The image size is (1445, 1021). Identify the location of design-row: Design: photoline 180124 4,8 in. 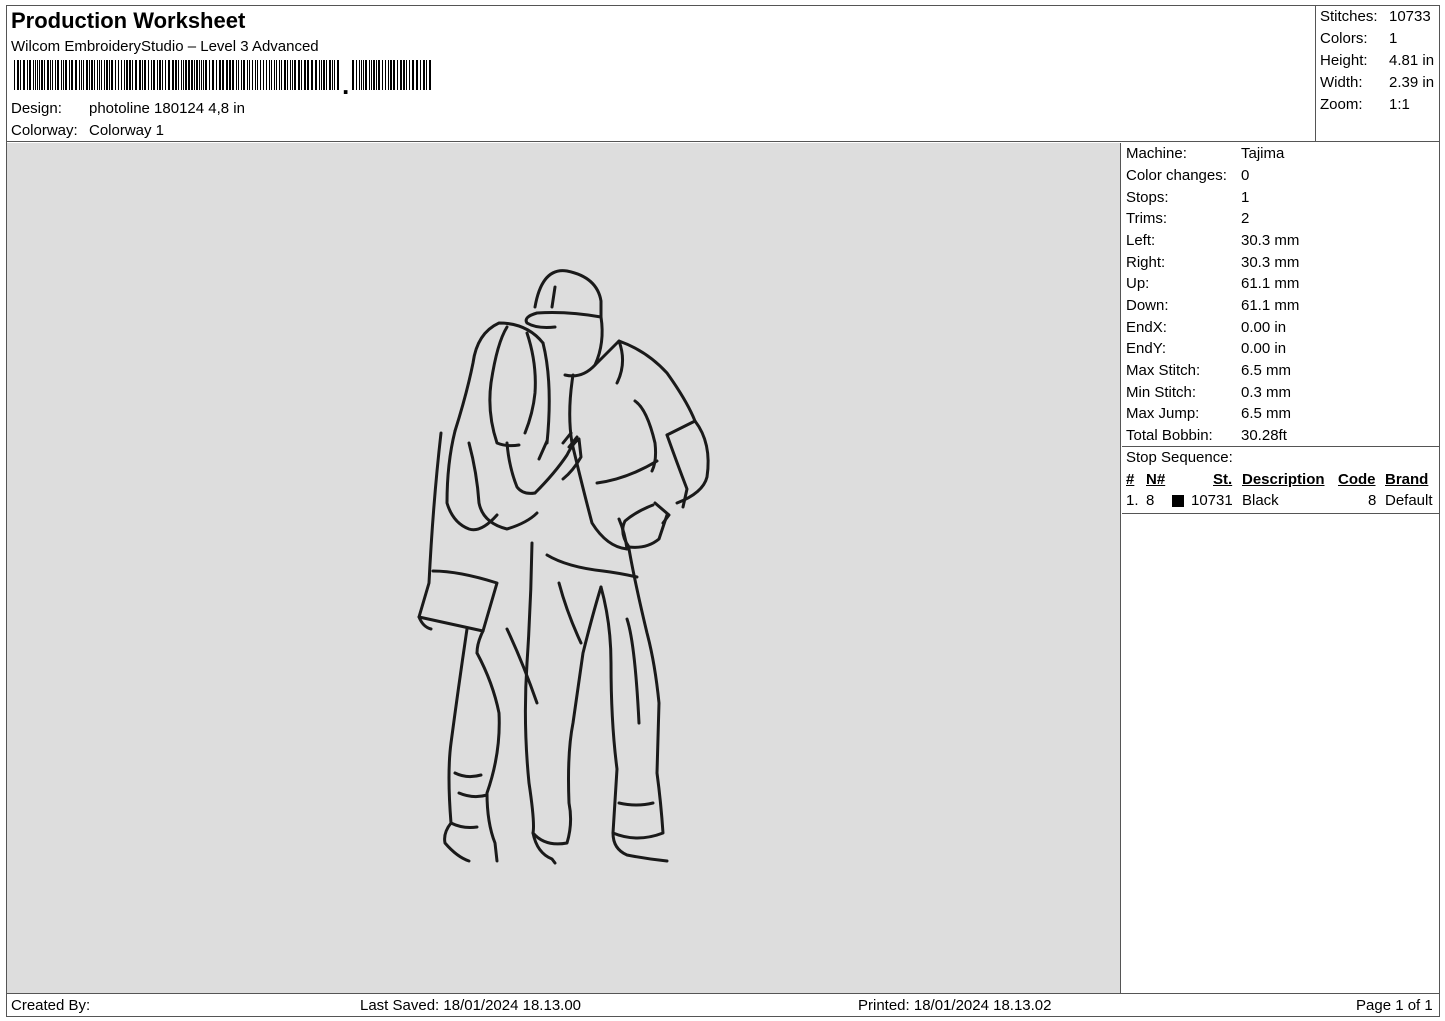
(128, 108).